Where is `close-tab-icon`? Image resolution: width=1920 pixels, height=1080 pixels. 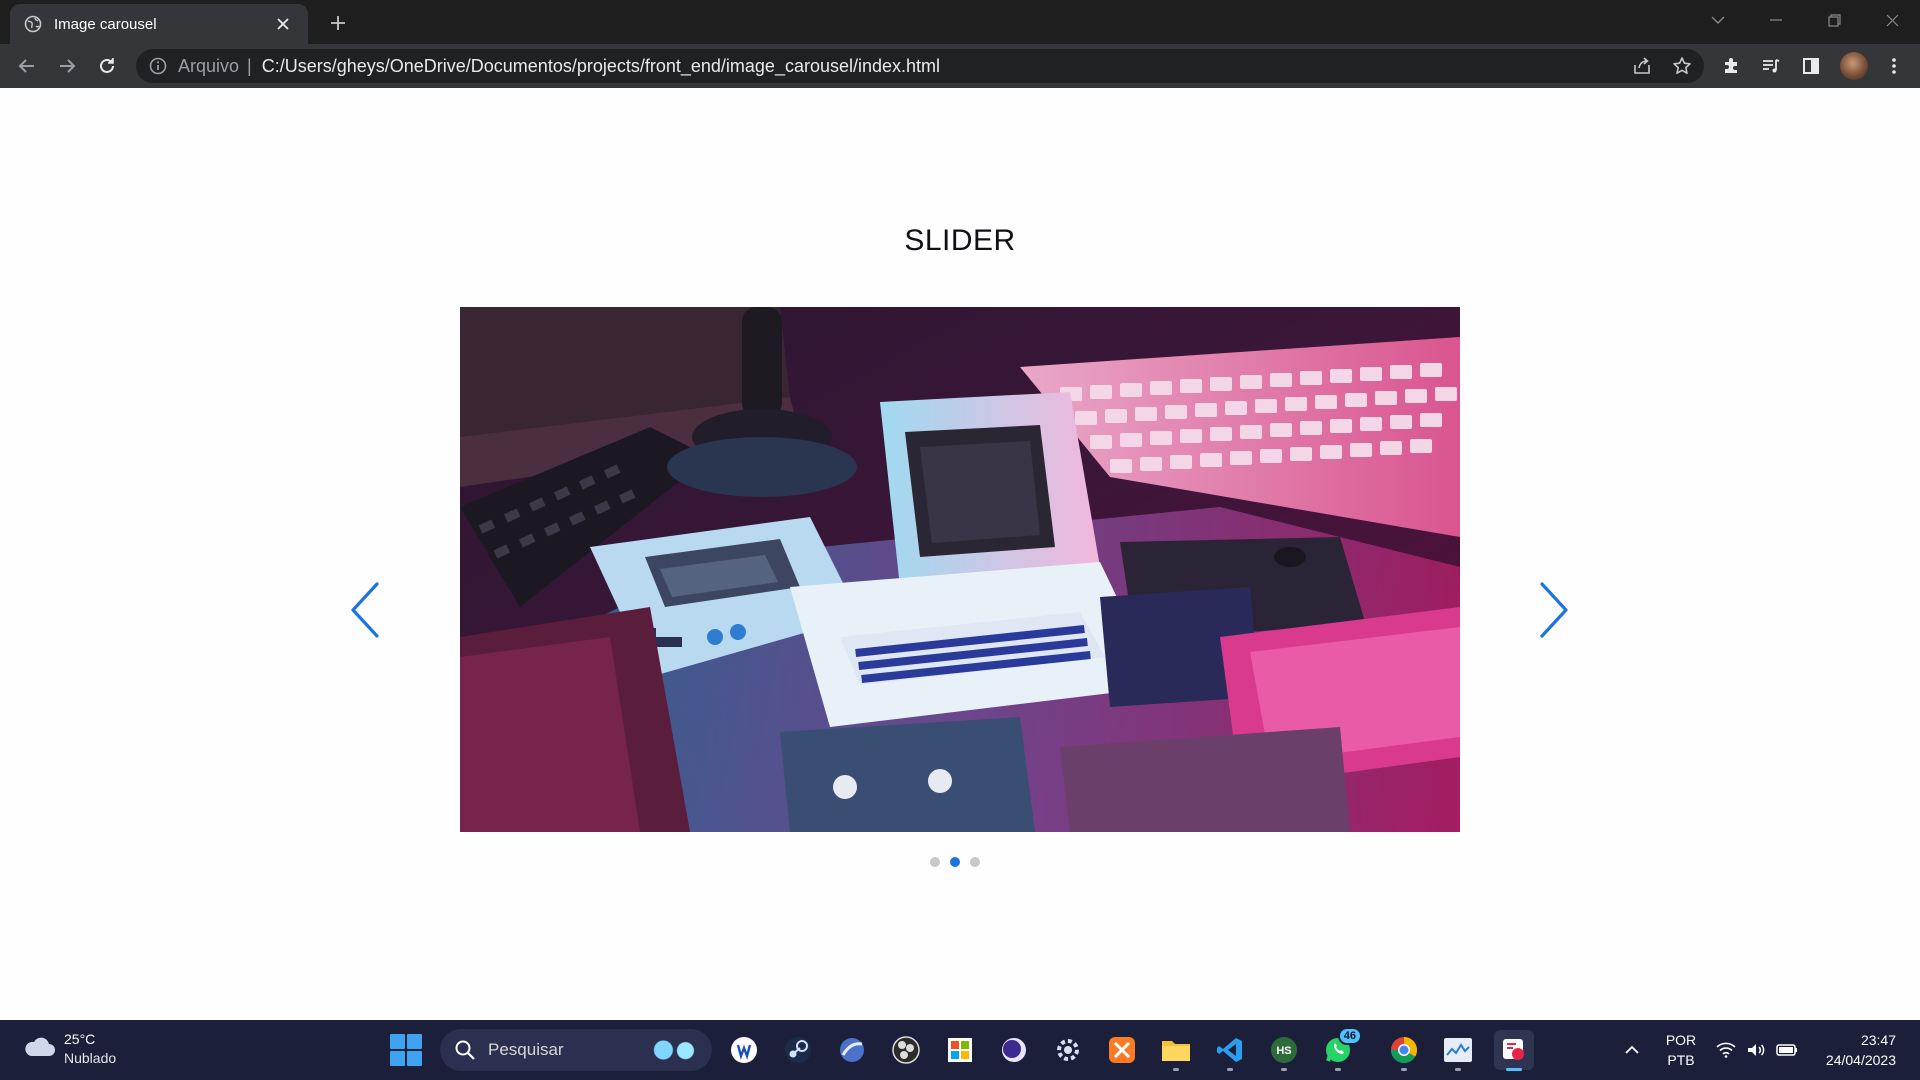 close-tab-icon is located at coordinates (283, 24).